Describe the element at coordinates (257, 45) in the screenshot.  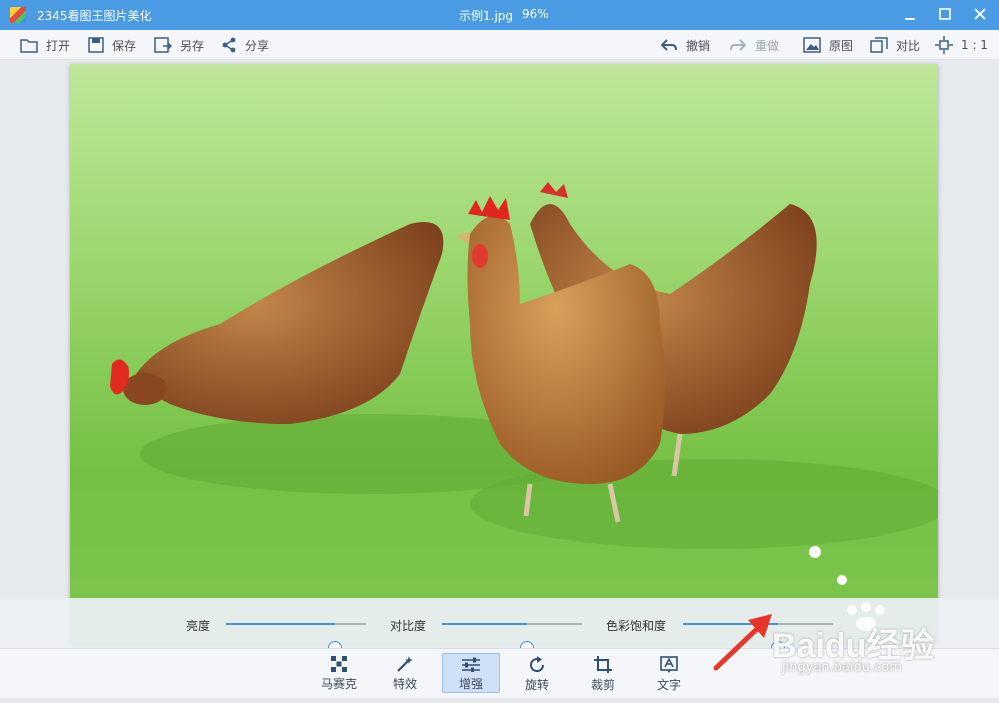
I see `share-label: 分享` at that location.